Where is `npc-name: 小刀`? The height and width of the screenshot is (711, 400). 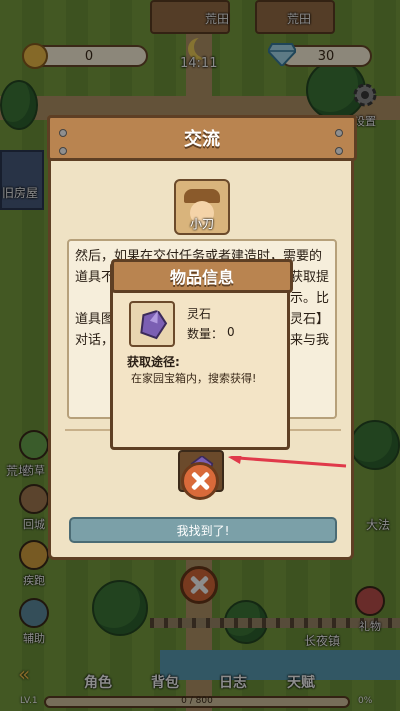
npc-name: 小刀 is located at coordinates (201, 224).